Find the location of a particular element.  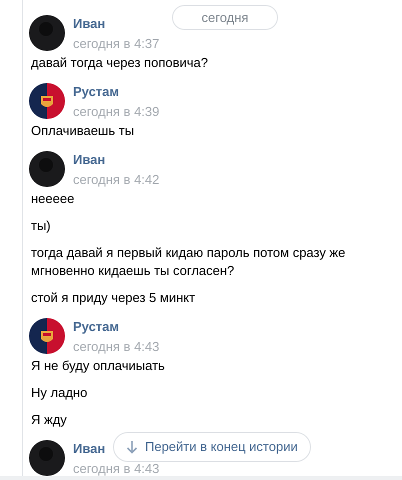

message-text: Я жду is located at coordinates (49, 420).